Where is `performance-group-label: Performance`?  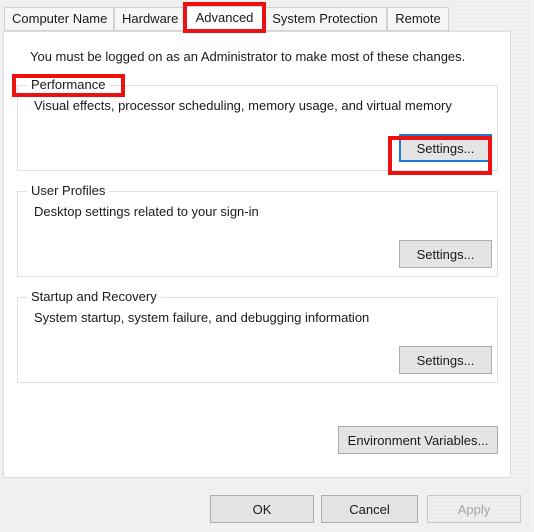
performance-group-label: Performance is located at coordinates (68, 84).